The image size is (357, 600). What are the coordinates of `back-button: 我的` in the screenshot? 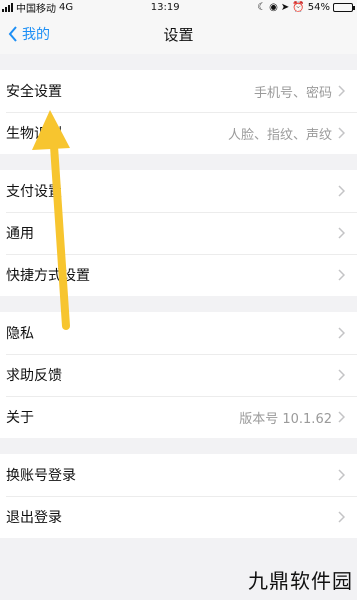 It's located at (29, 34).